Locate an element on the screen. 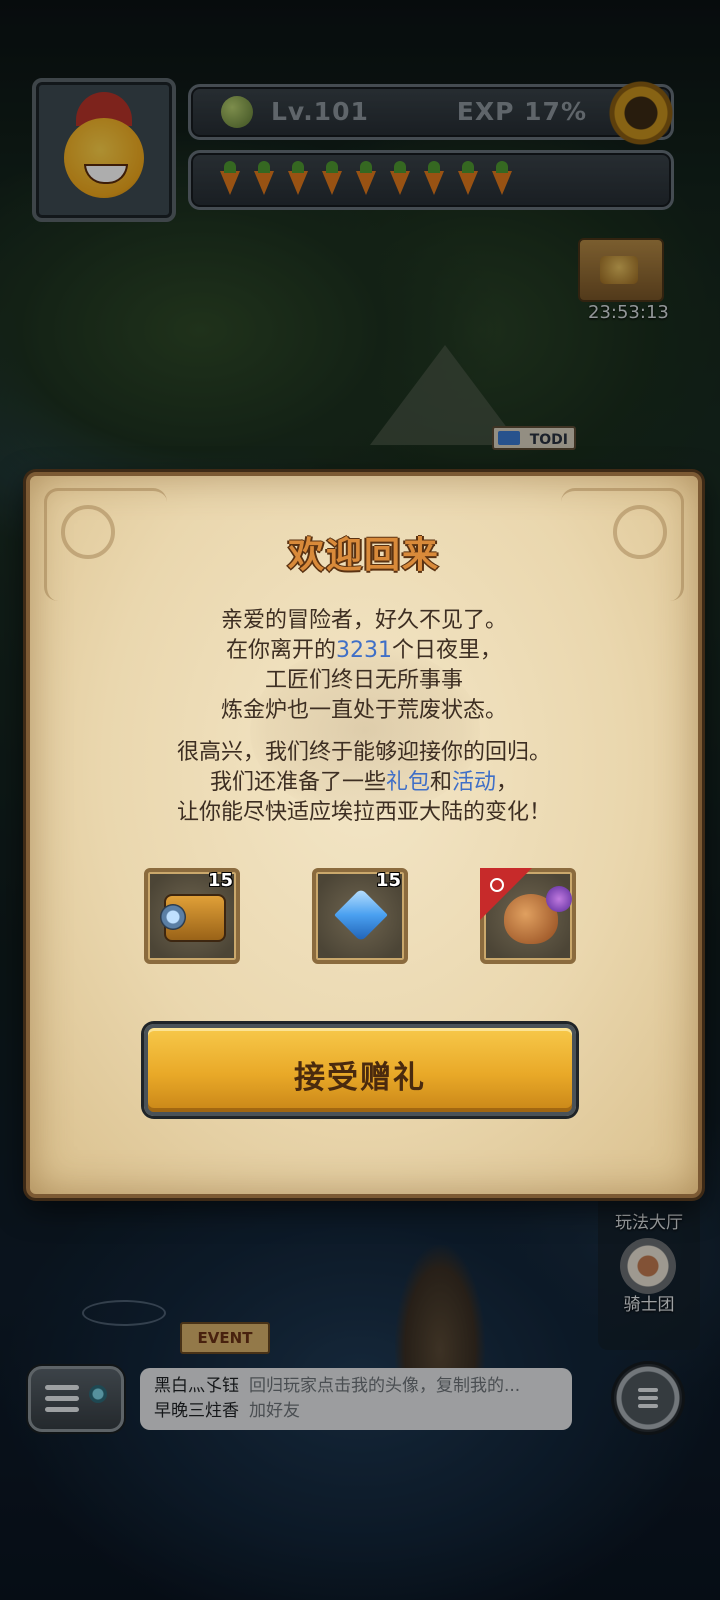 This screenshot has width=720, height=1600. days-away-count: 3231 is located at coordinates (364, 650).